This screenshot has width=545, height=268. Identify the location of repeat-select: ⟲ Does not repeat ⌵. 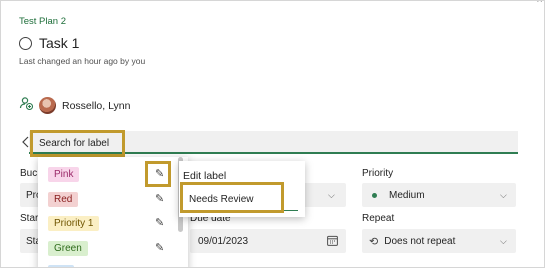
(439, 241).